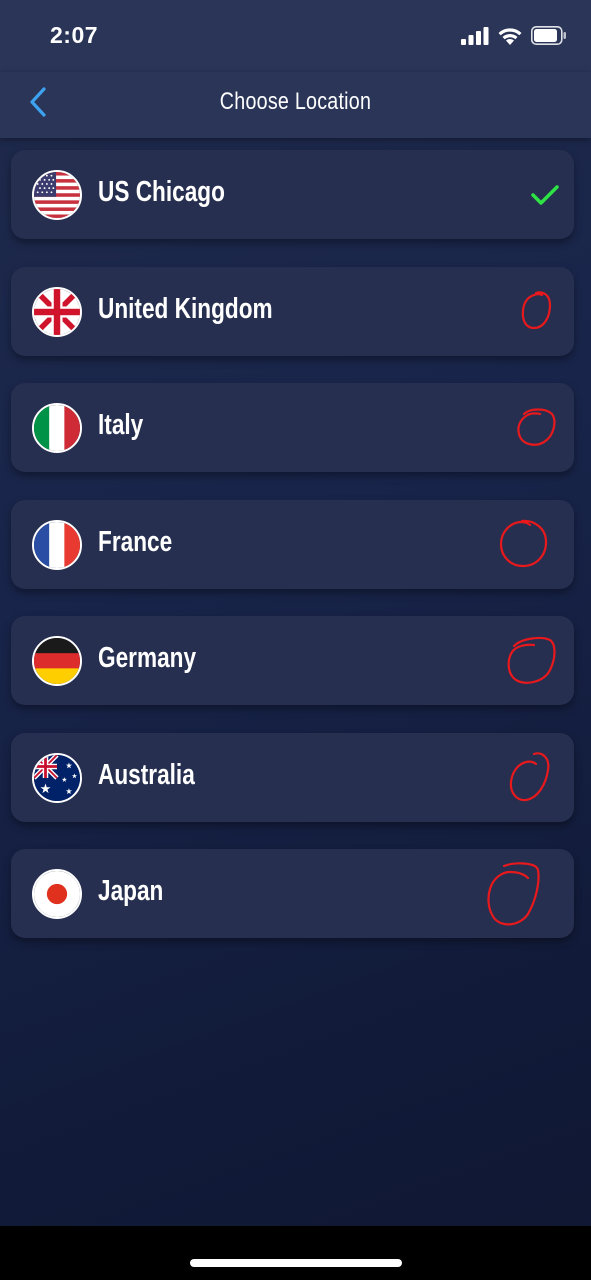  I want to click on italy-flag-icon, so click(57, 428).